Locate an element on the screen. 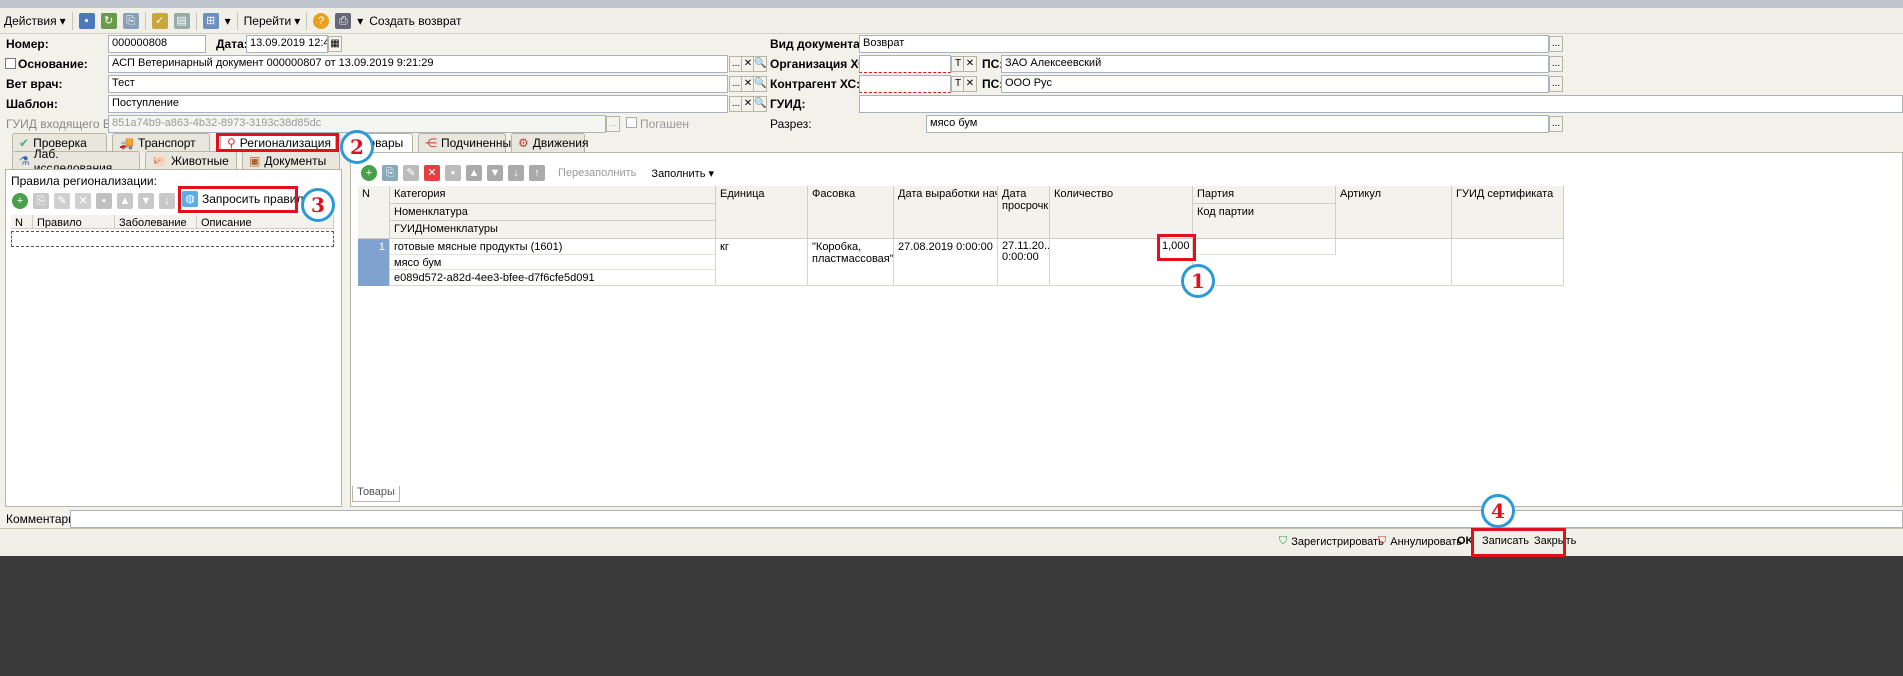  tab-documents: ▣ Документы is located at coordinates (291, 160).